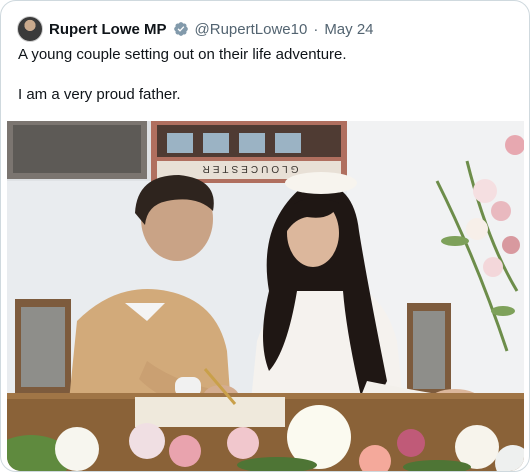 The image size is (530, 472). I want to click on register-document, so click(210, 412).